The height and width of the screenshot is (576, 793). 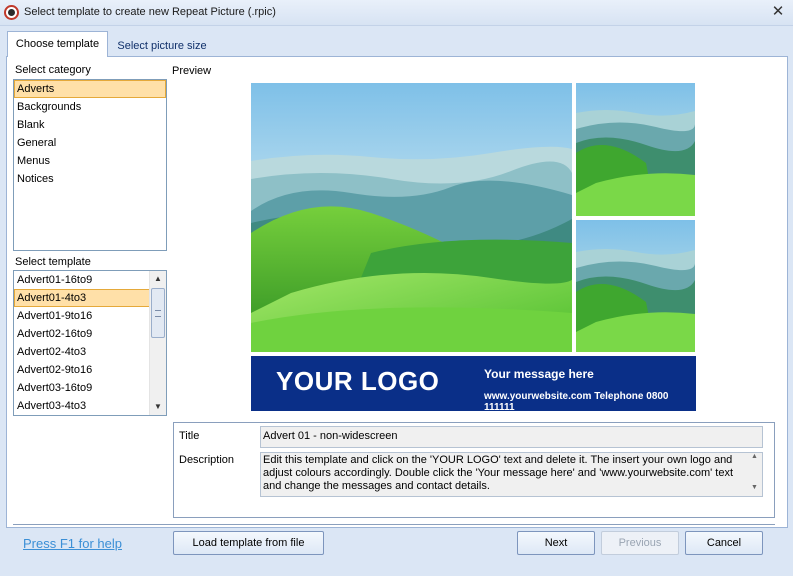 I want to click on description-scrollbar: ▲ ▼, so click(x=754, y=474).